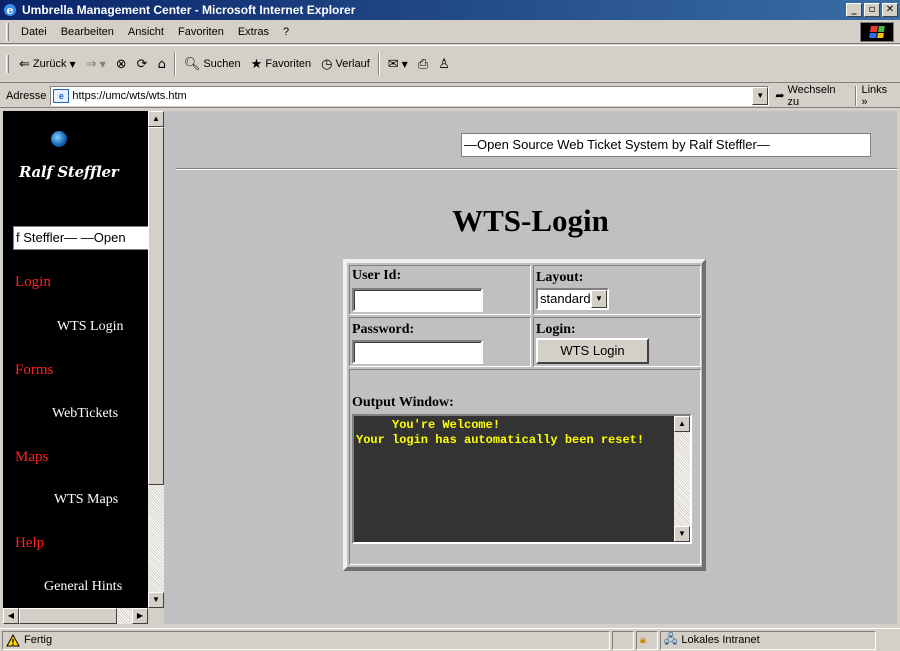 The width and height of the screenshot is (900, 651). What do you see at coordinates (61, 95) in the screenshot?
I see `page-icon: e` at bounding box center [61, 95].